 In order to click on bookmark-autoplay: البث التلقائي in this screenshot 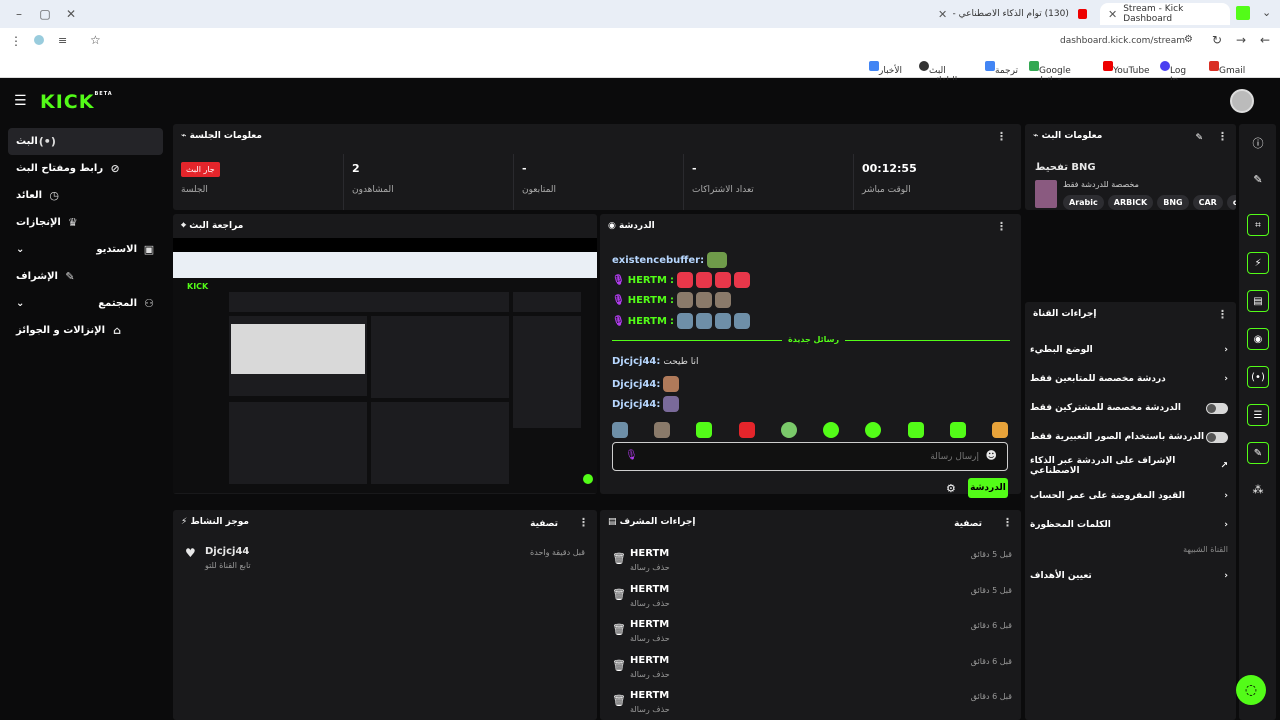, I will do `click(936, 73)`.